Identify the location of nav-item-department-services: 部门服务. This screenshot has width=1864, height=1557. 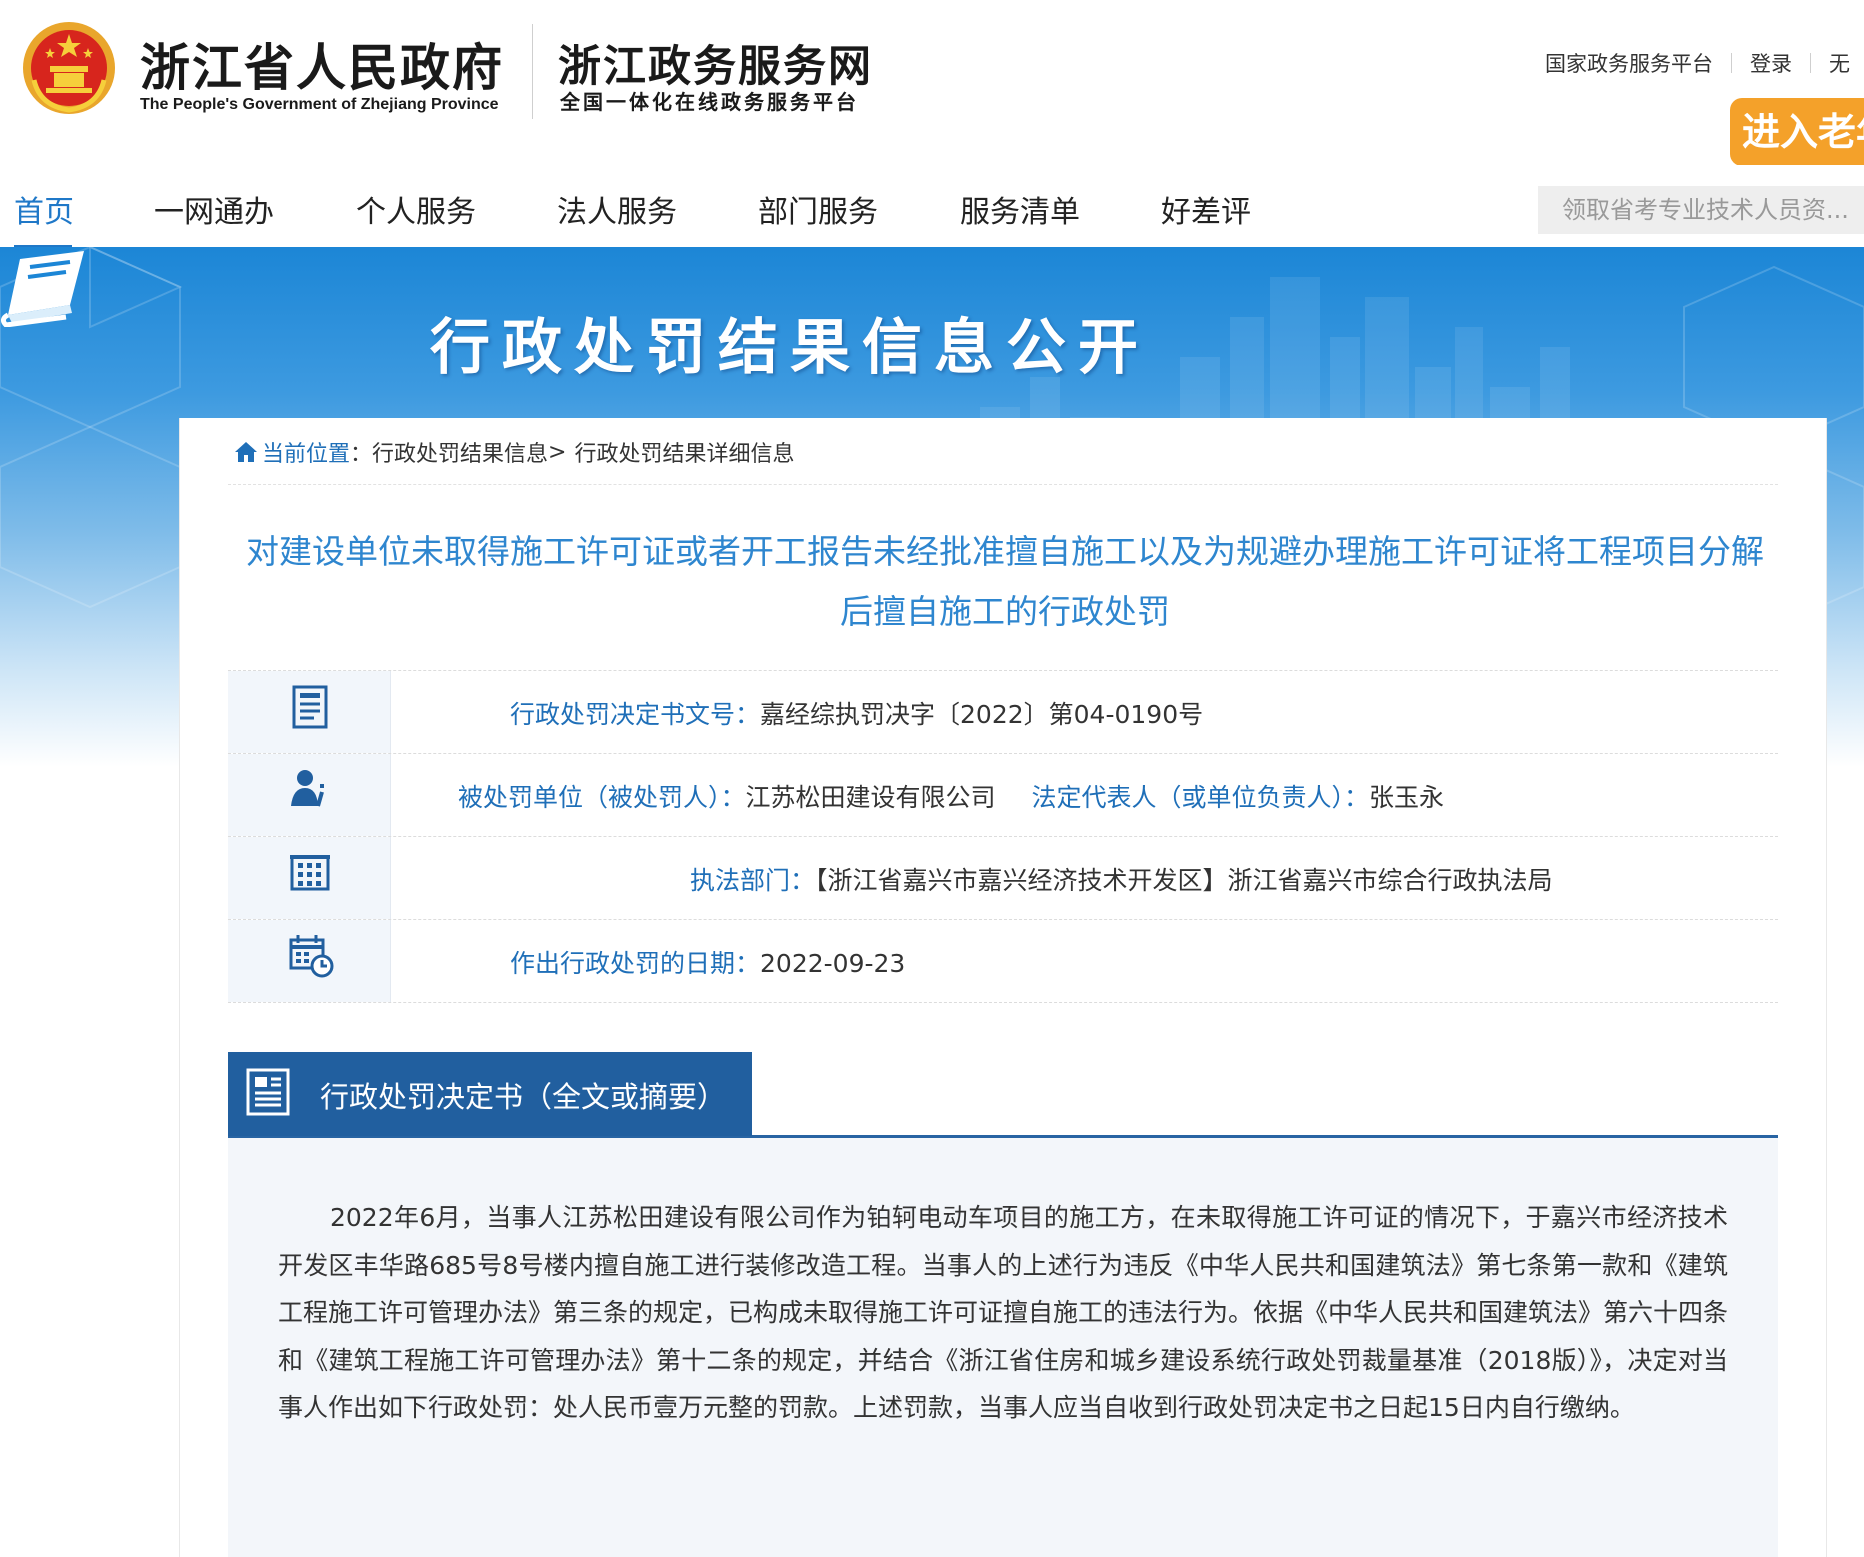
(818, 209).